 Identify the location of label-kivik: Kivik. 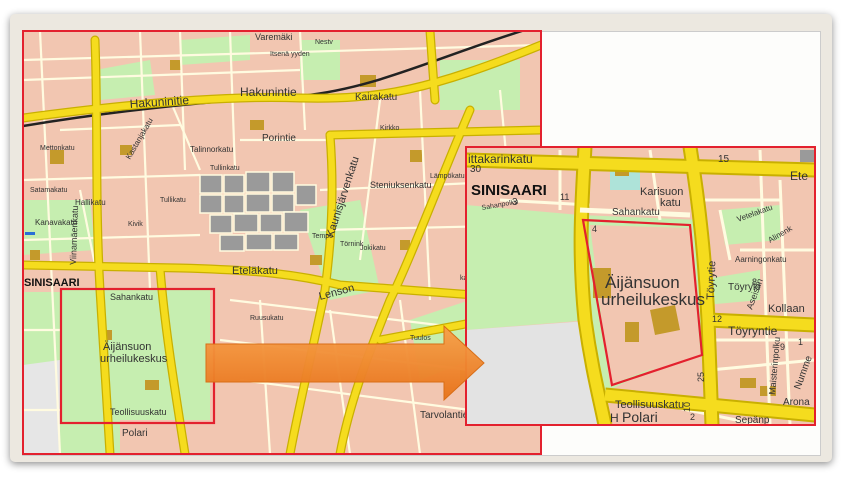
(135, 224).